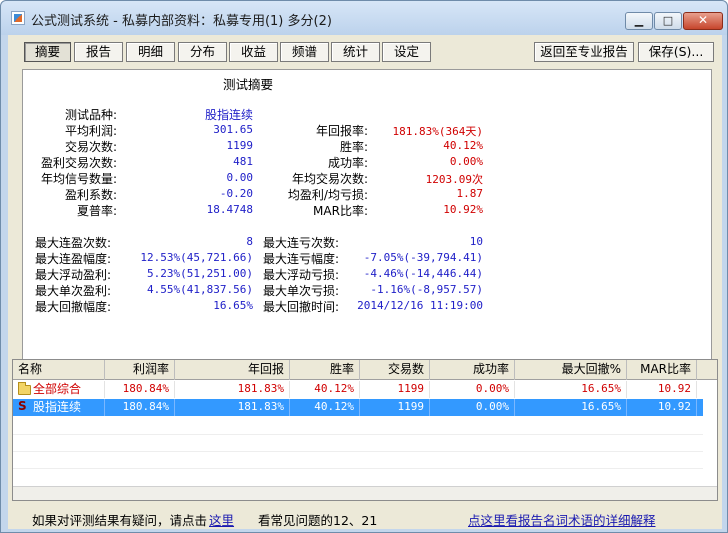  What do you see at coordinates (90, 195) in the screenshot?
I see `summary-label: 盈利系数:` at bounding box center [90, 195].